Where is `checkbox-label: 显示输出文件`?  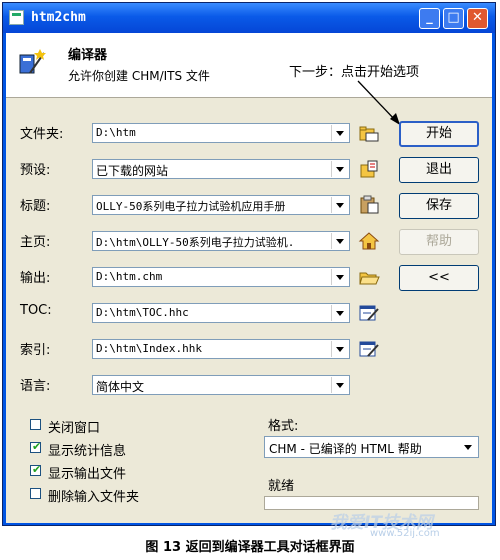
checkbox-label: 显示输出文件 is located at coordinates (87, 474).